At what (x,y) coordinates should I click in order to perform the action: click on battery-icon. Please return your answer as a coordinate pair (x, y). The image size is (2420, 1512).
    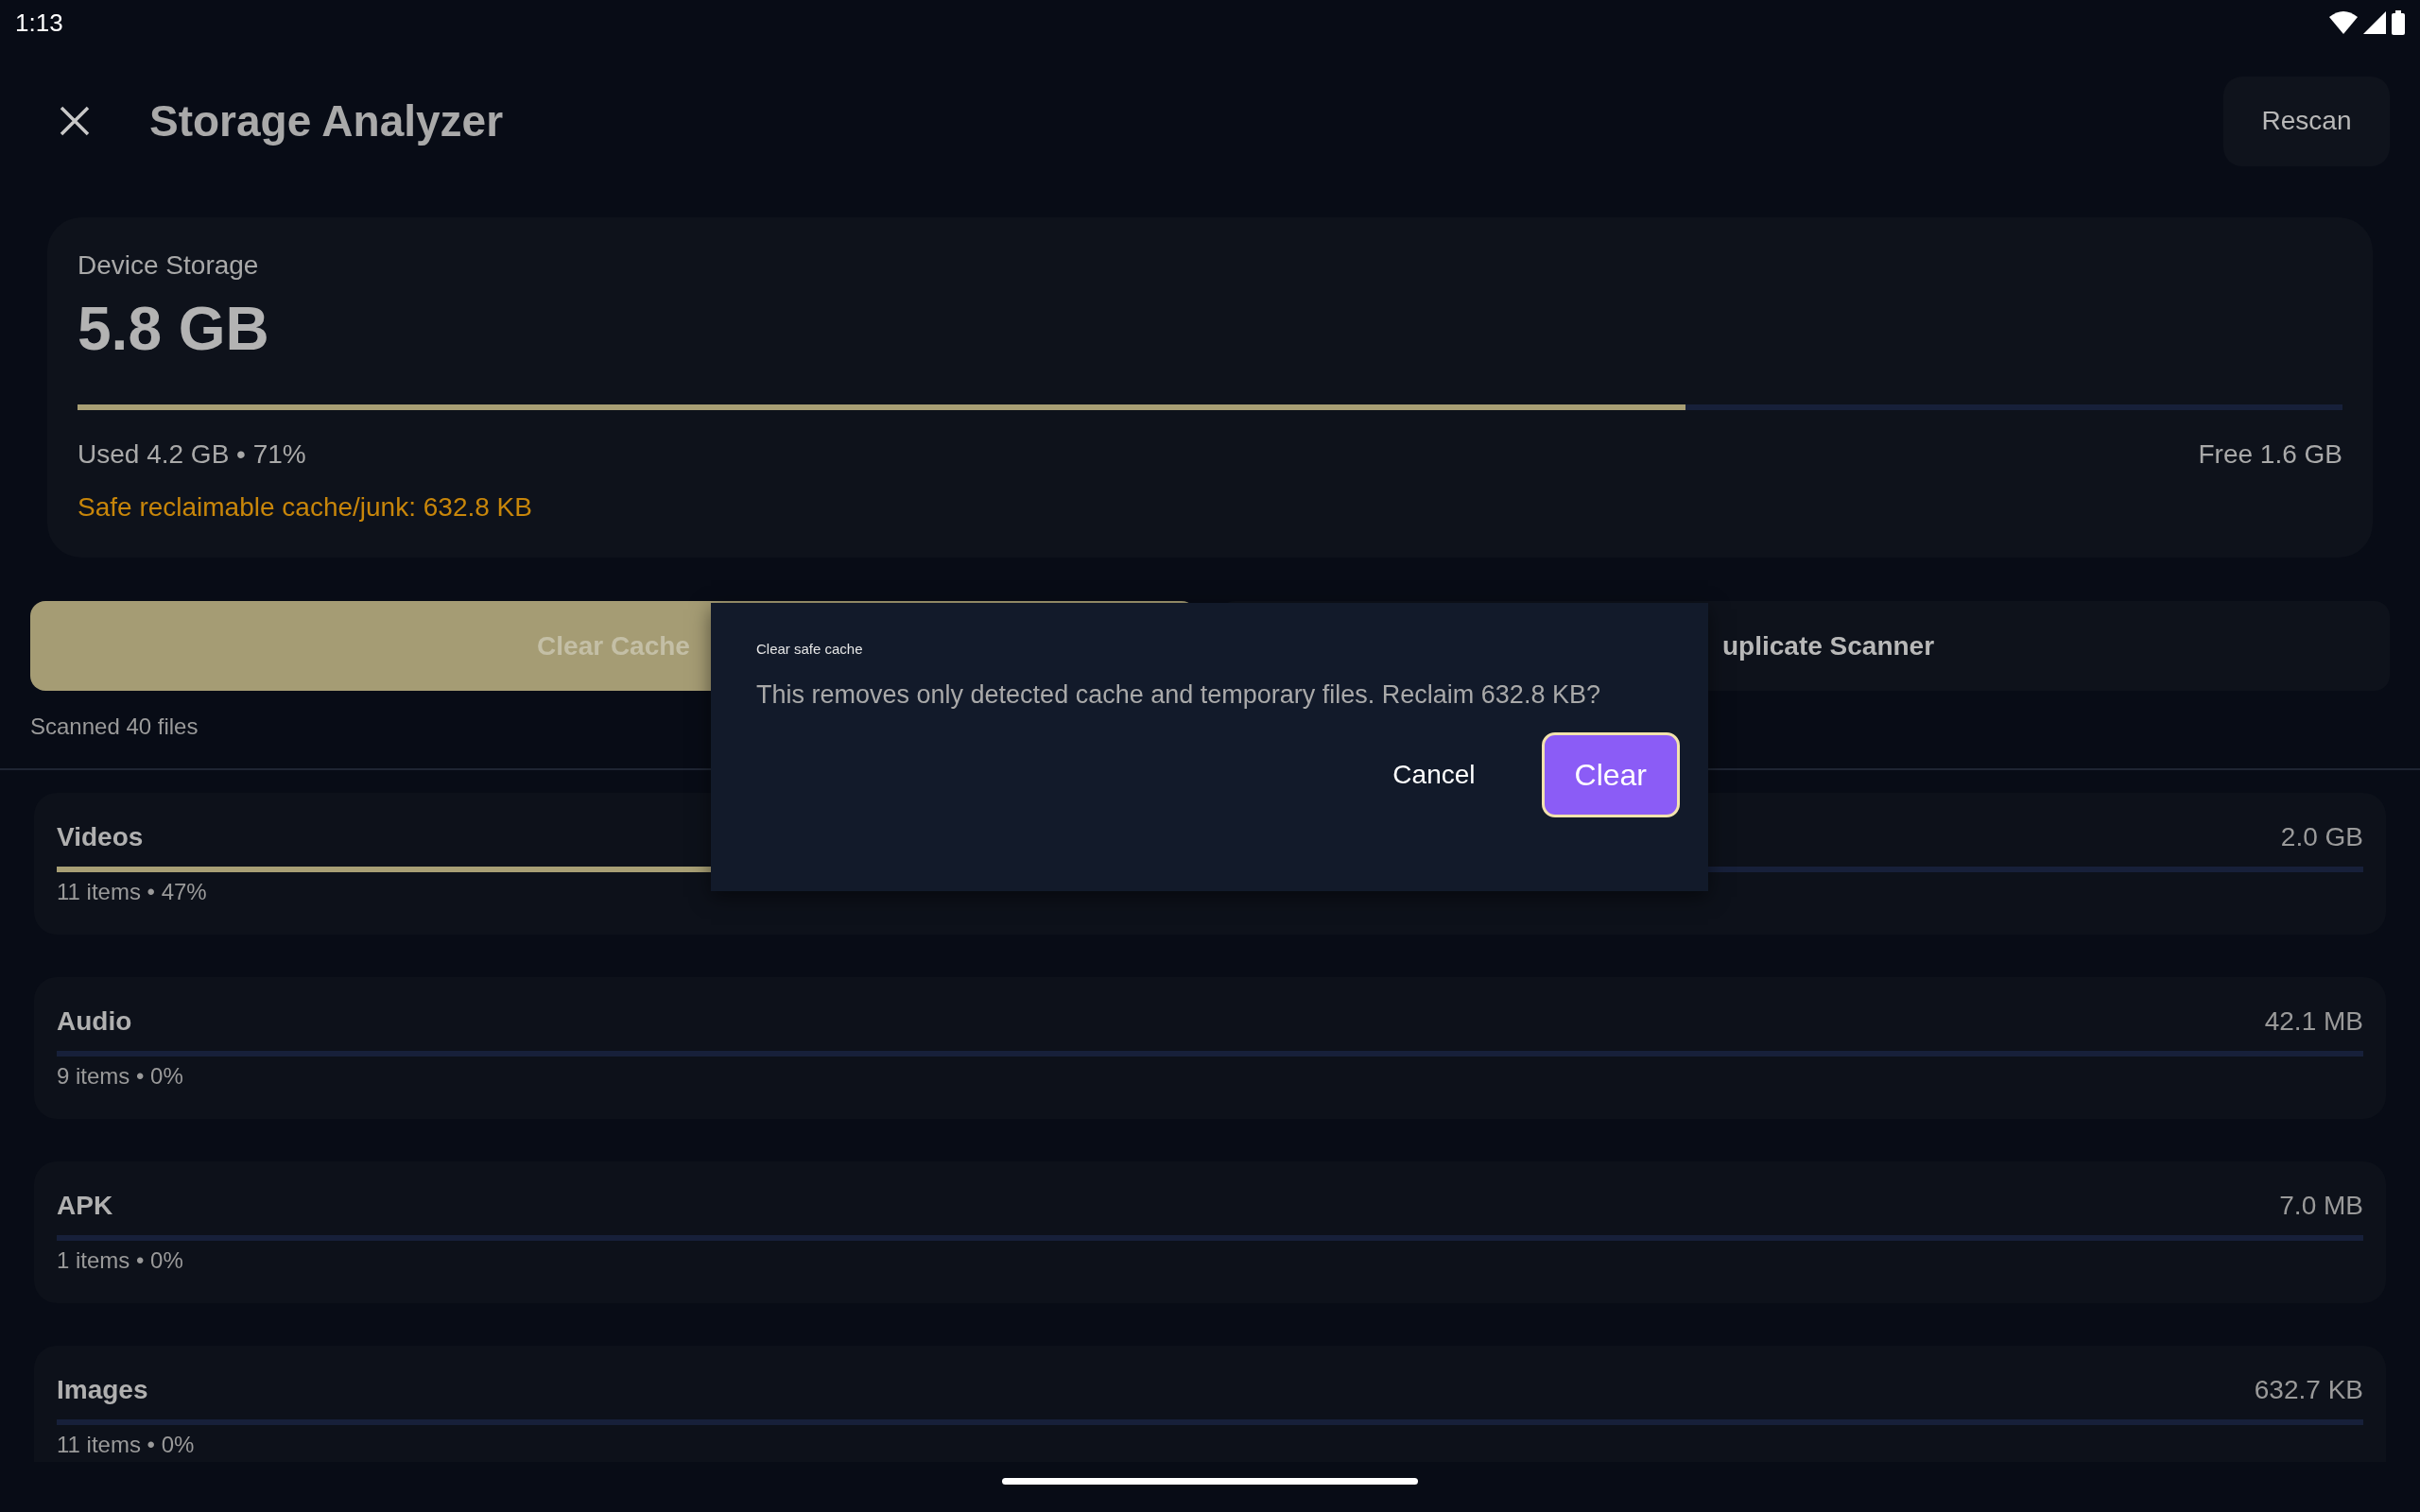
    Looking at the image, I should click on (2398, 22).